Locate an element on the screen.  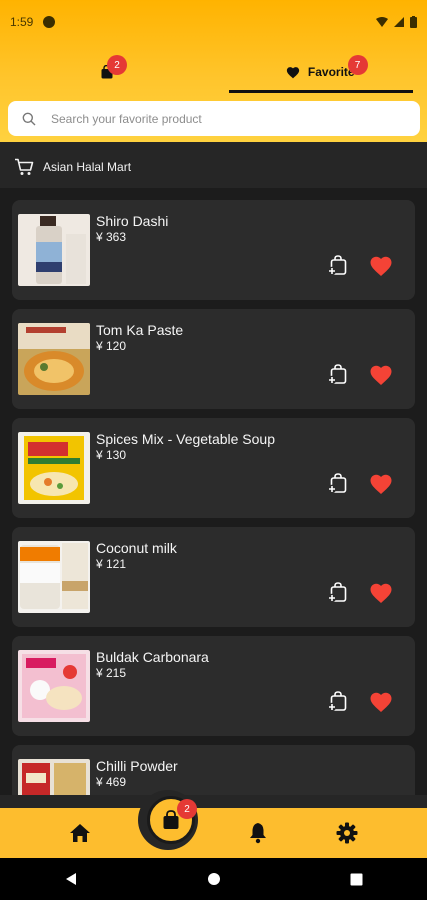
tab-cart-badge: 2 is located at coordinates (117, 65).